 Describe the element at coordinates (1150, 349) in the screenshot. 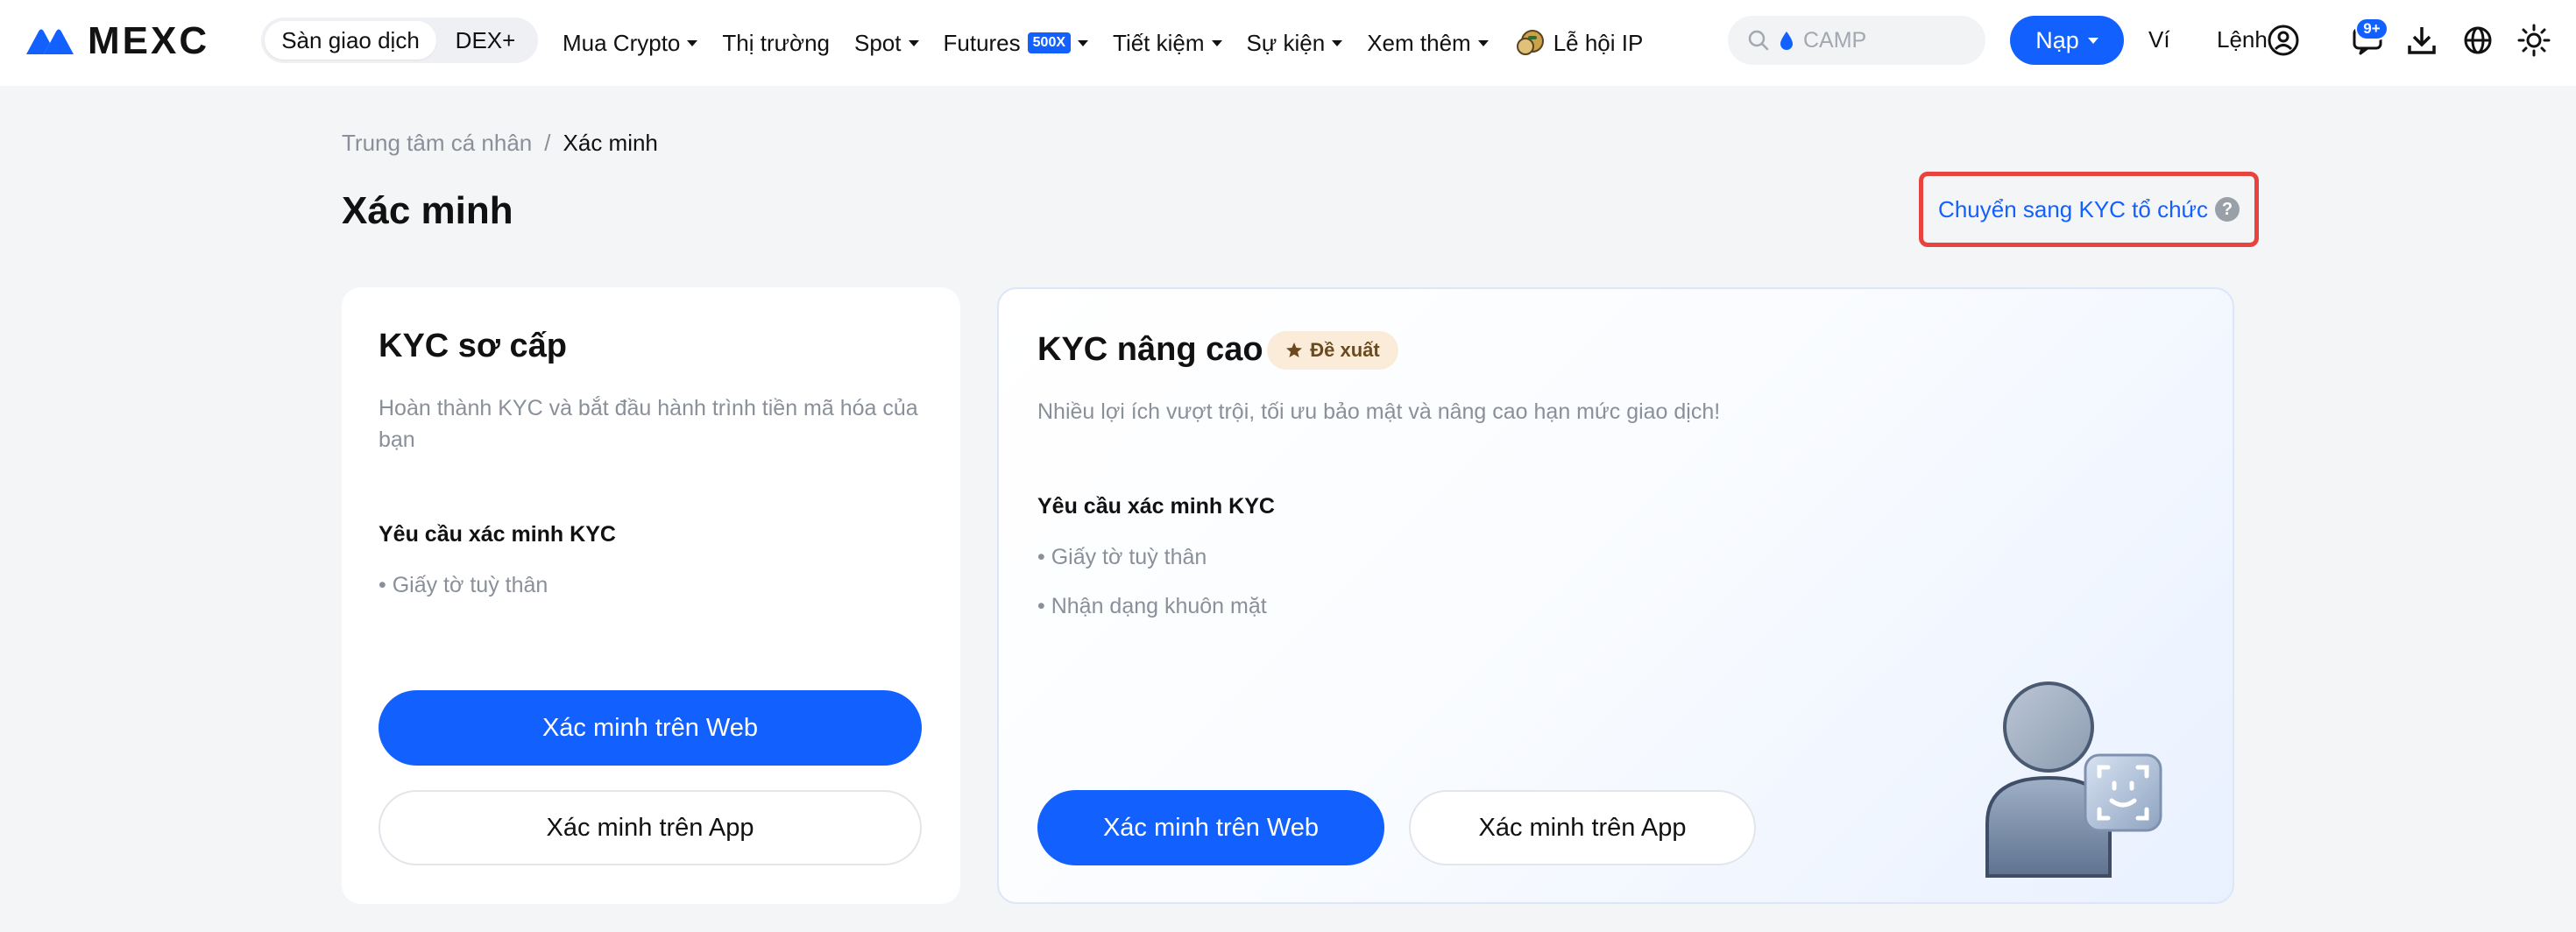

I see `advanced-kyc-title: KYC nâng cao` at that location.